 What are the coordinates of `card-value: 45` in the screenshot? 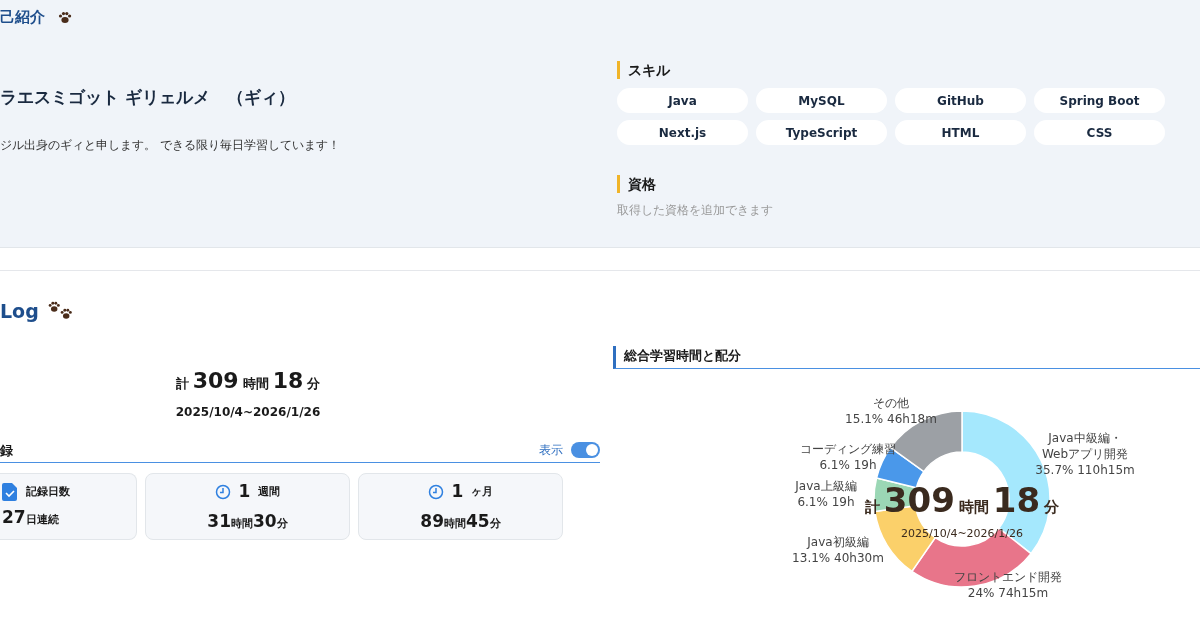 It's located at (478, 521).